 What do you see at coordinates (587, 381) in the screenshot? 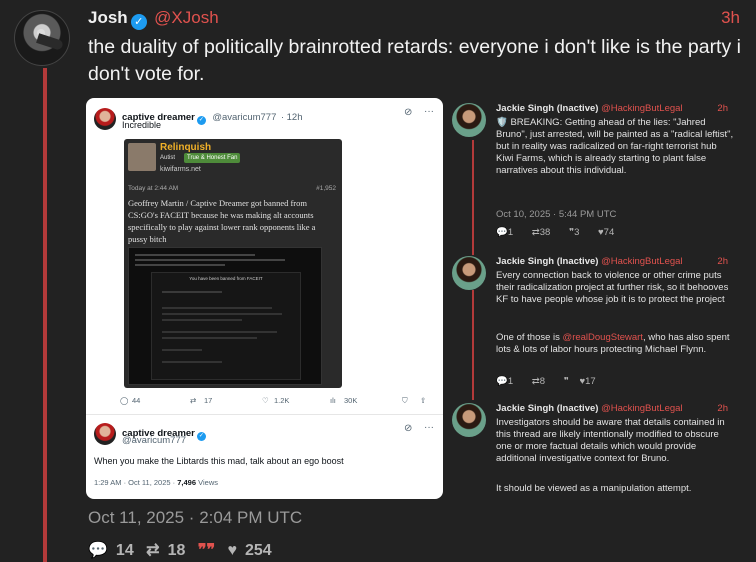
I see `like-icon: ♥17` at bounding box center [587, 381].